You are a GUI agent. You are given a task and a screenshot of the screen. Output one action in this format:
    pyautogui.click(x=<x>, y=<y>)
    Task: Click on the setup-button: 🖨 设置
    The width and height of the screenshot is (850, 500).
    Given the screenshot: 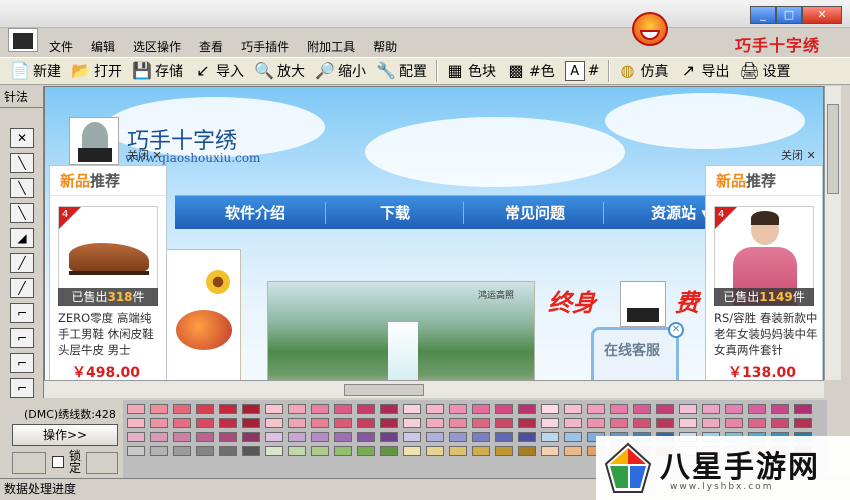 What is the action you would take?
    pyautogui.click(x=764, y=71)
    